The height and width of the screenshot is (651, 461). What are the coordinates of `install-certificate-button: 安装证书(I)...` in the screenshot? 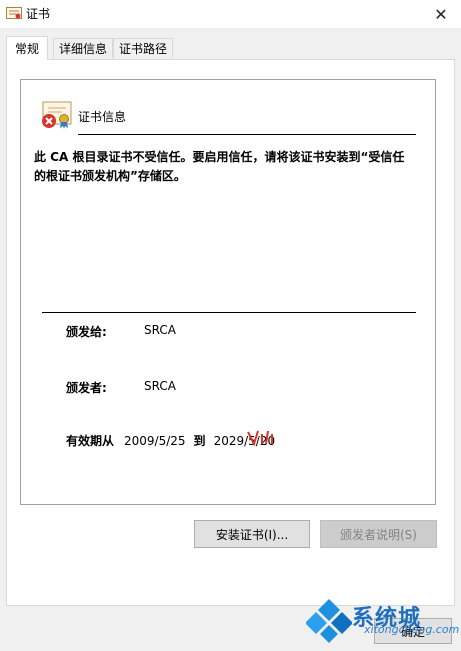 It's located at (252, 534).